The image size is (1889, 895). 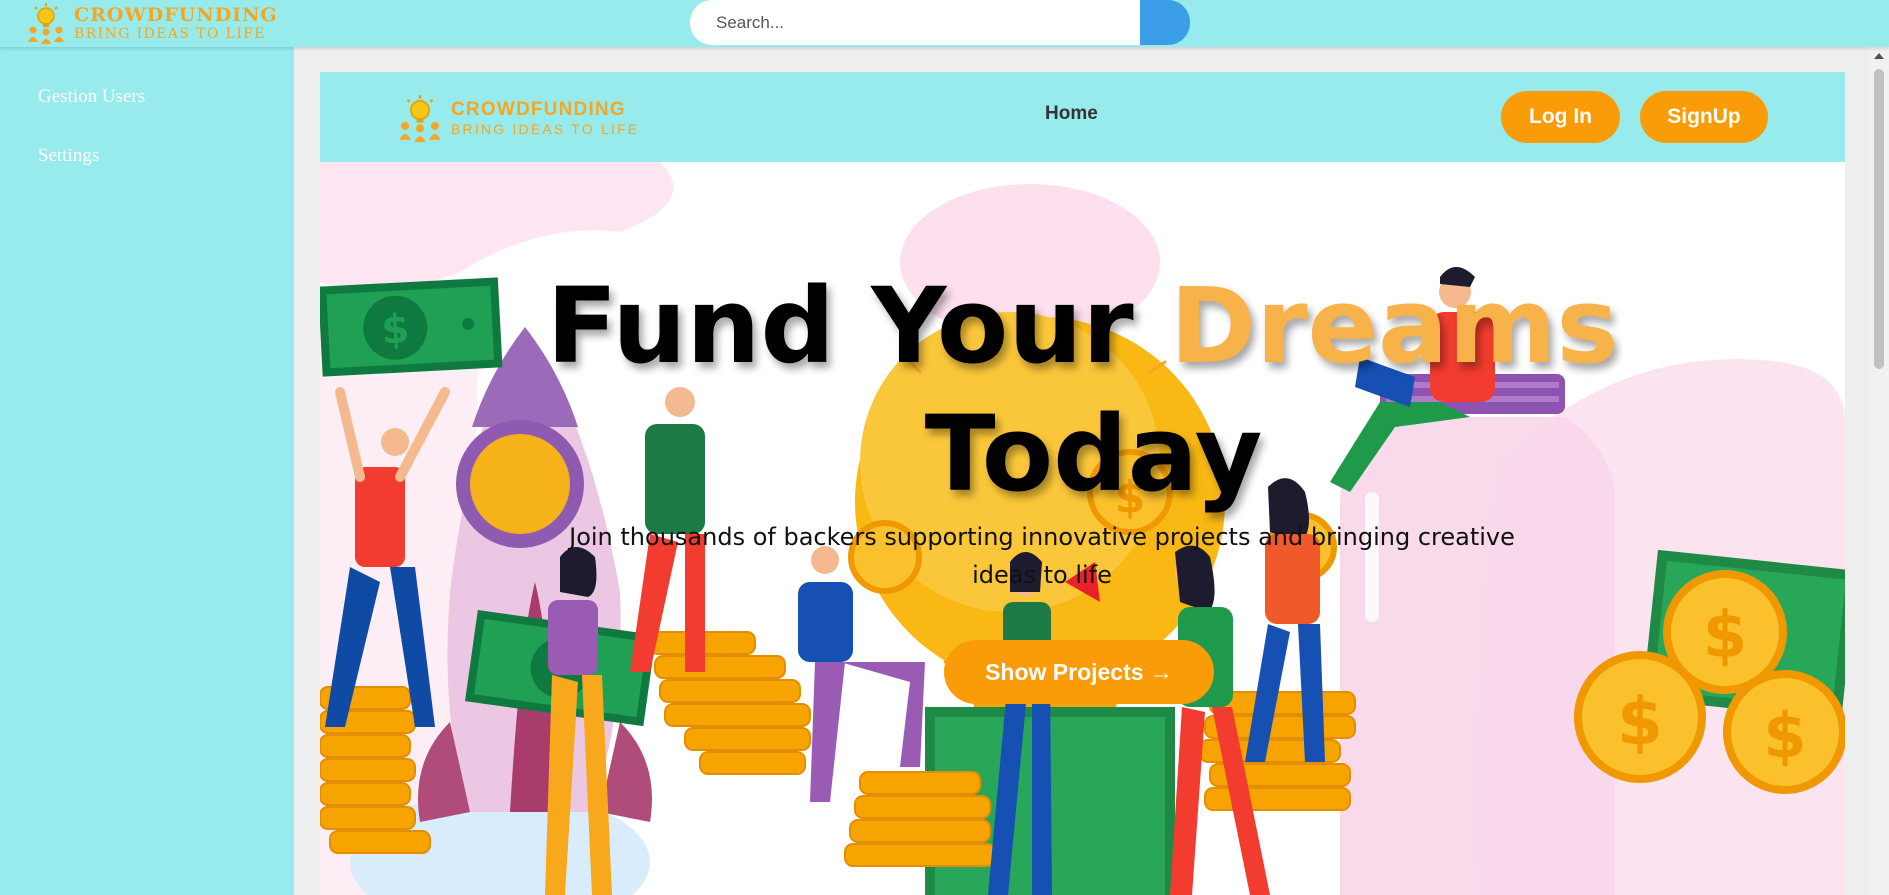 I want to click on sidebar: Gestion Users Settings, so click(x=147, y=471).